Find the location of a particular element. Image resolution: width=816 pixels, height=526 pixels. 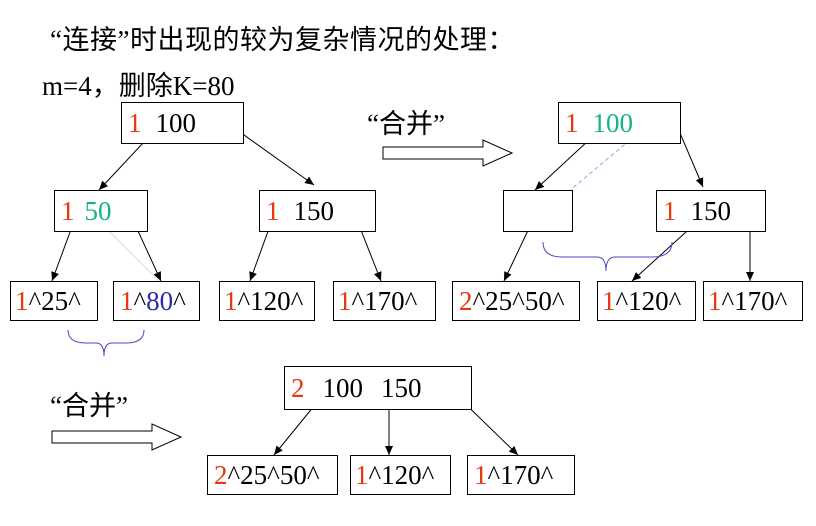

t3-root-key-1: 100 is located at coordinates (343, 387).